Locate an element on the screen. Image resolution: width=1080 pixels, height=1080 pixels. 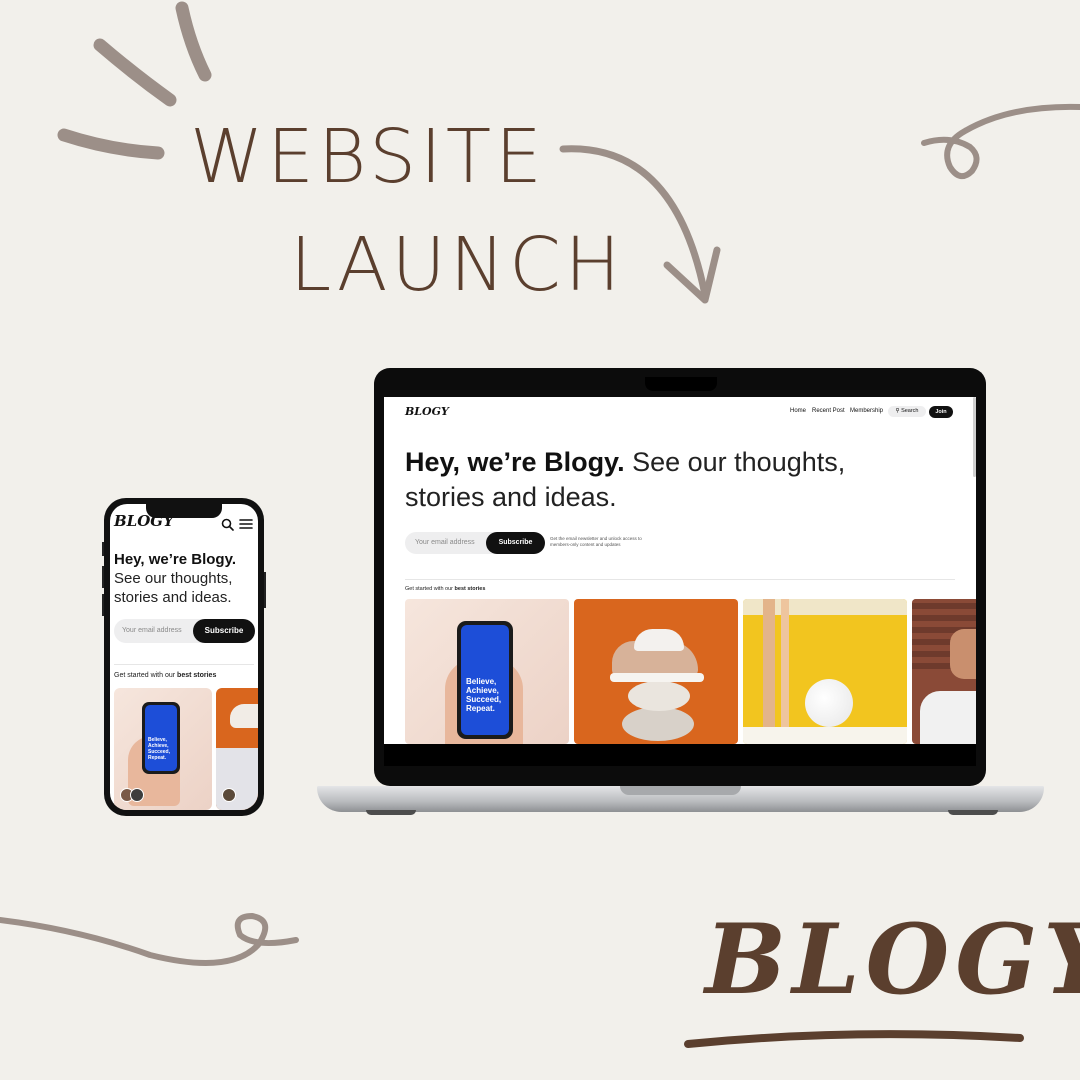
search-button: ⚲ Search is located at coordinates (907, 411).